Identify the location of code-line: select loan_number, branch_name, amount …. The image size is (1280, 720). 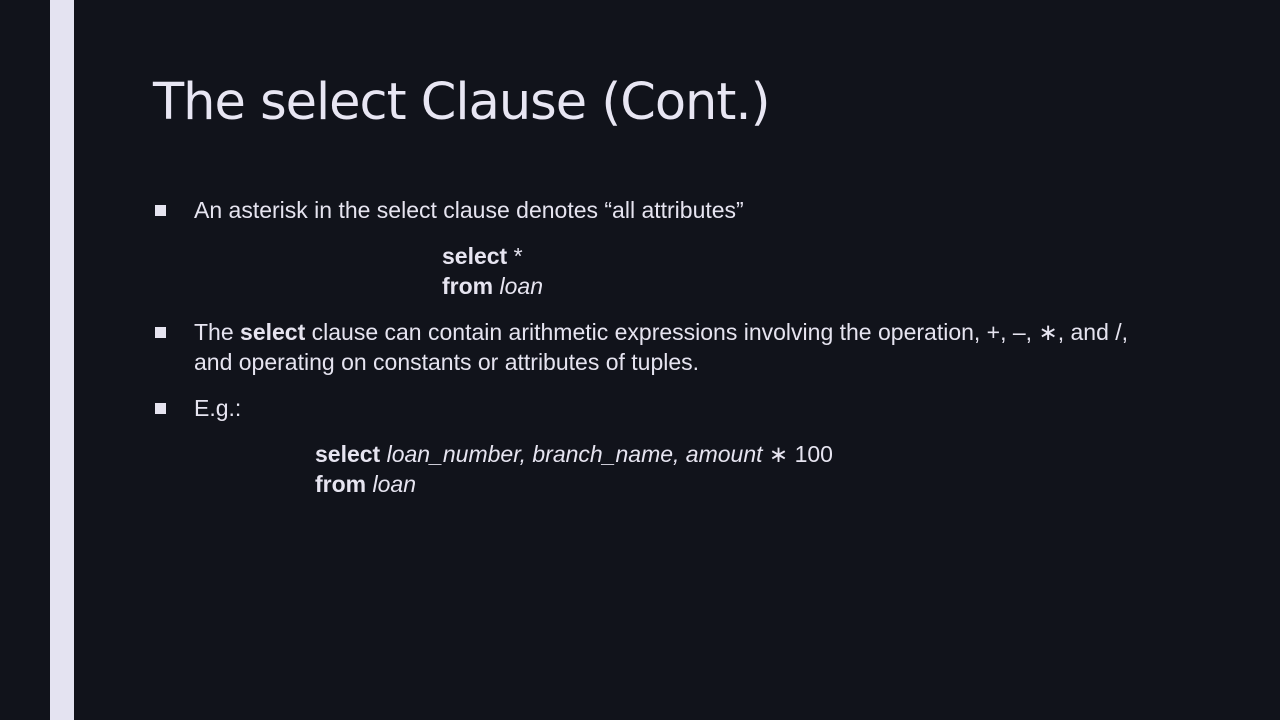
(574, 454).